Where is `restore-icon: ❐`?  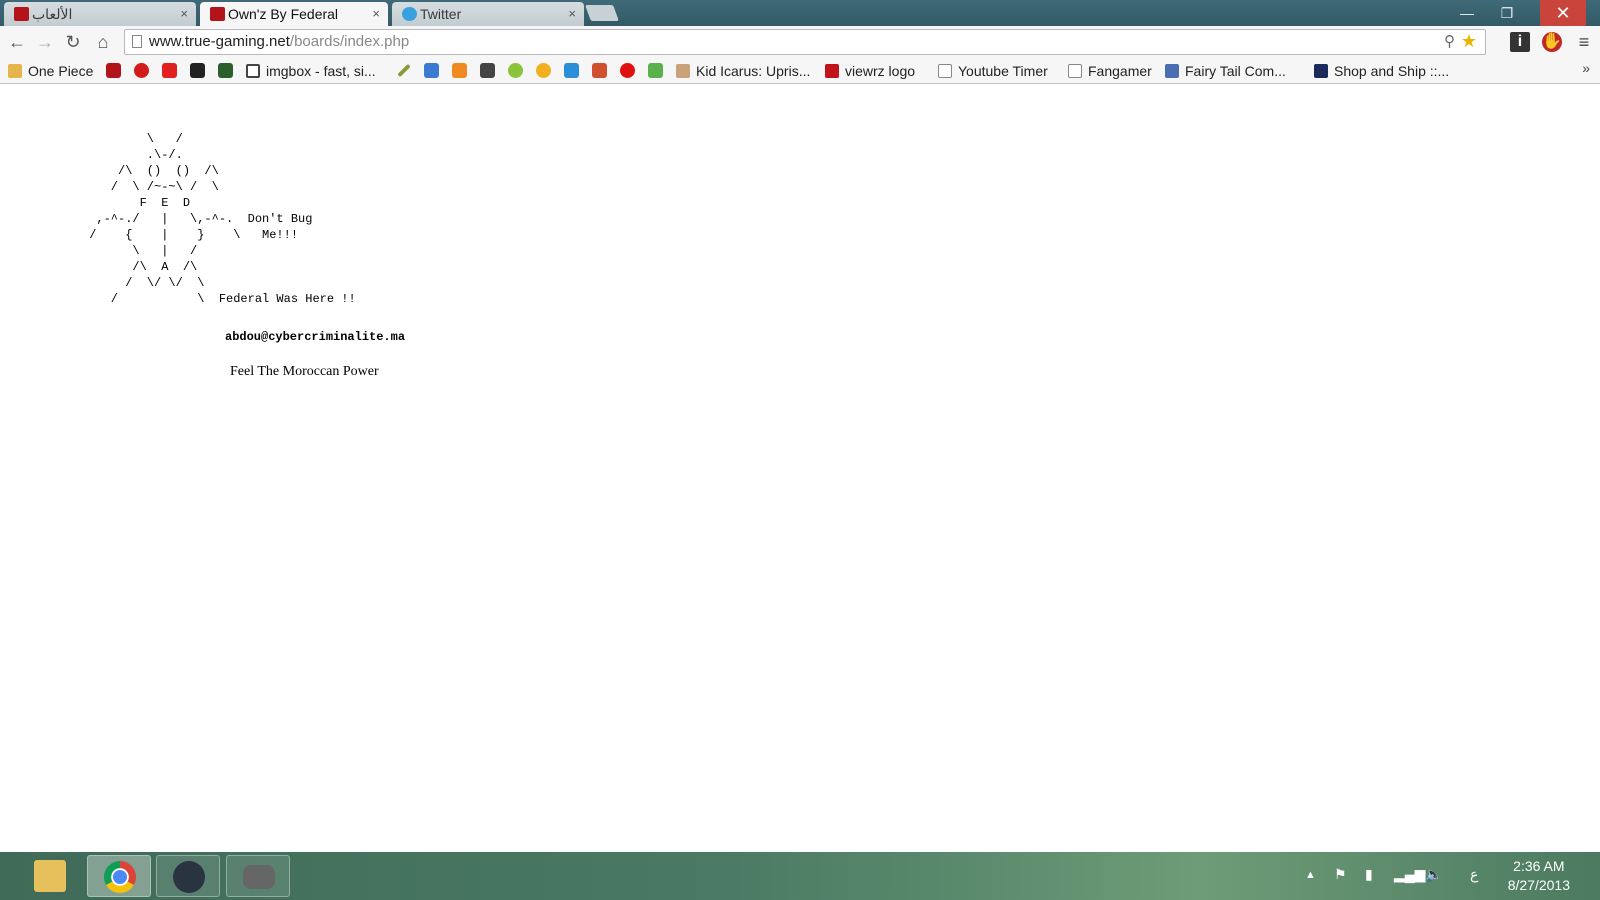 restore-icon: ❐ is located at coordinates (1507, 13).